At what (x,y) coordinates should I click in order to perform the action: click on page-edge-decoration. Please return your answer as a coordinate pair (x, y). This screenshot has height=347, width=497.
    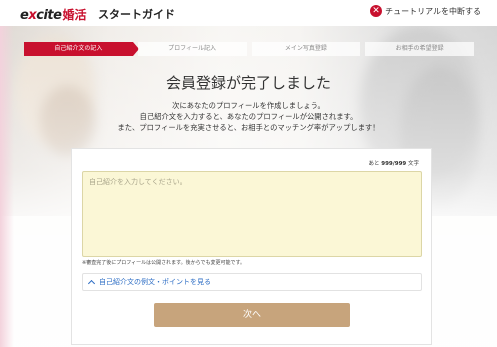
    Looking at the image, I should click on (7, 173).